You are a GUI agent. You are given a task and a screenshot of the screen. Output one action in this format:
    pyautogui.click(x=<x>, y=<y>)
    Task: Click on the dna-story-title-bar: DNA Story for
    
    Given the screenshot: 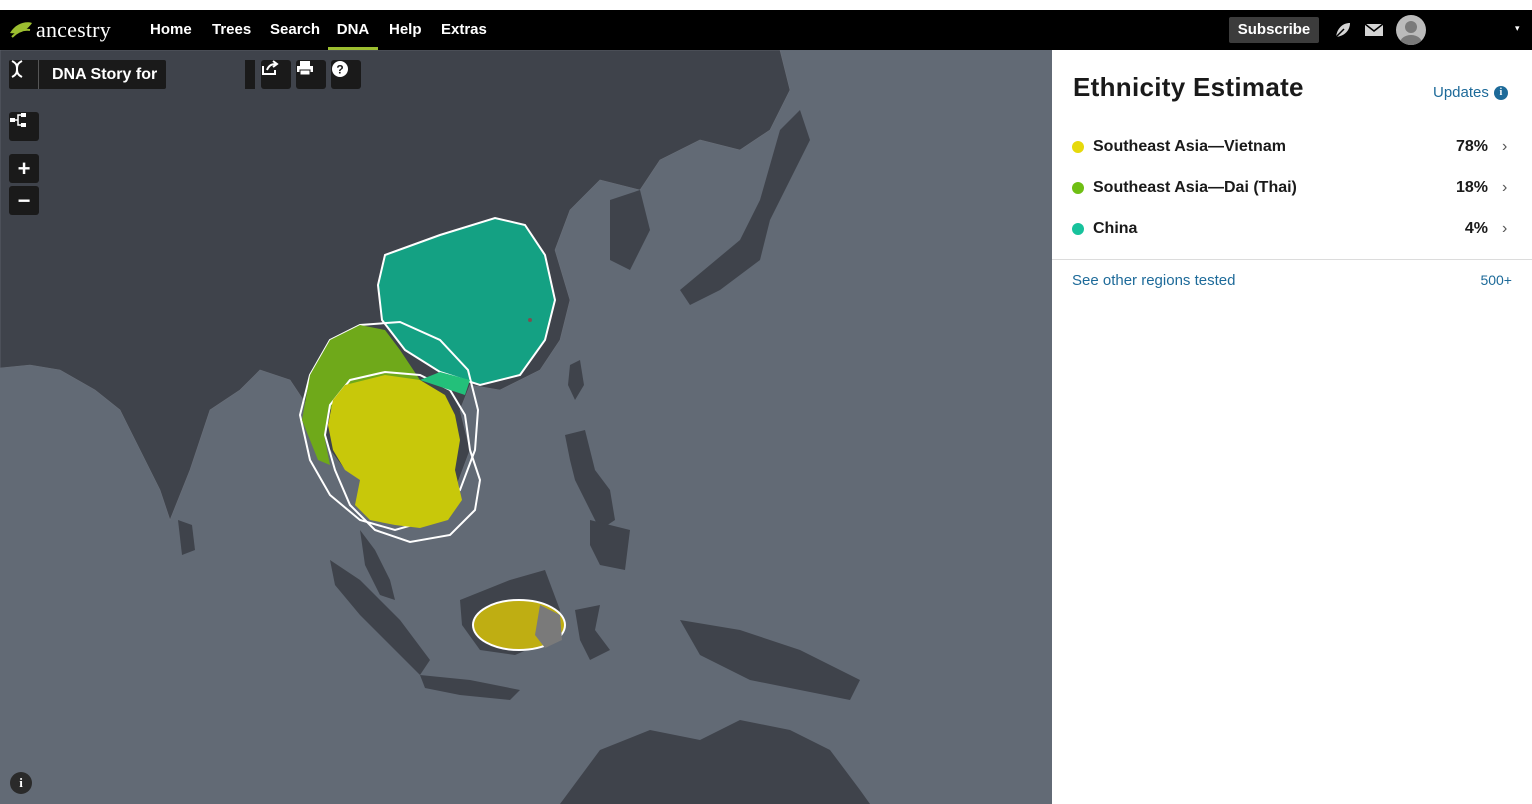 What is the action you would take?
    pyautogui.click(x=88, y=74)
    